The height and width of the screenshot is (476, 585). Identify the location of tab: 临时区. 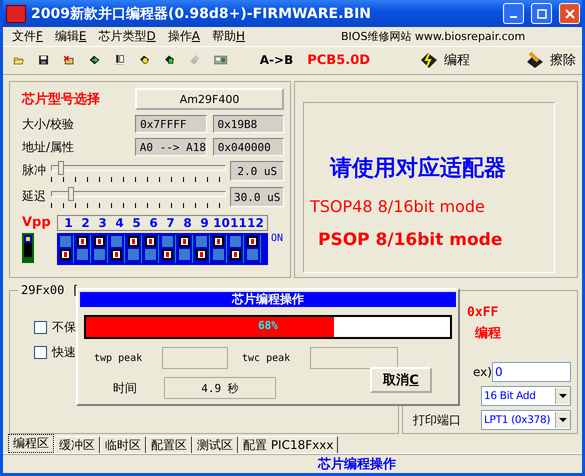
(123, 444).